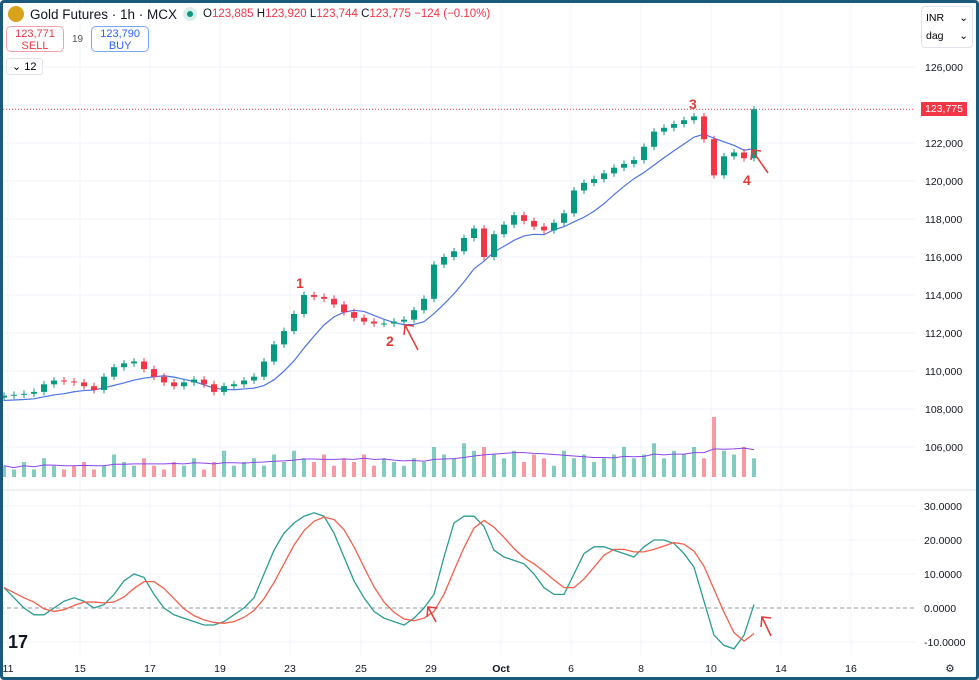  What do you see at coordinates (411, 337) in the screenshot?
I see `annotation-arrow` at bounding box center [411, 337].